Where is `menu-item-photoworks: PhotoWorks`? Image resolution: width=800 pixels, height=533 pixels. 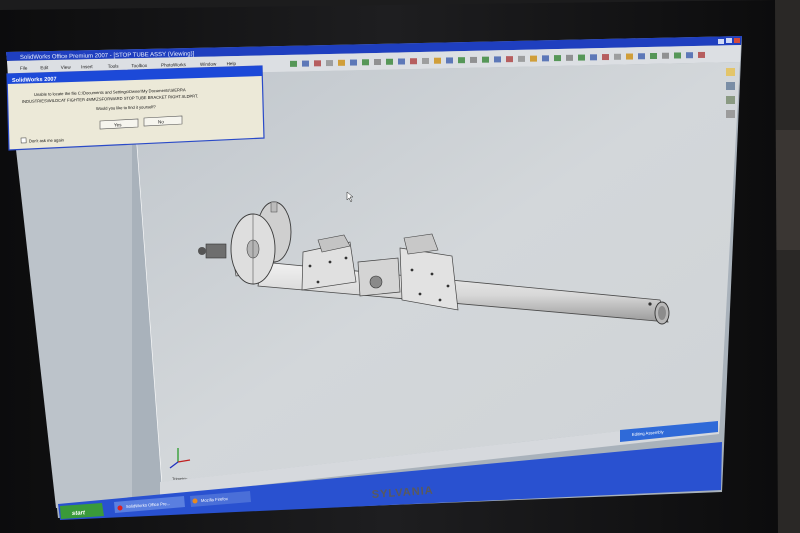 menu-item-photoworks: PhotoWorks is located at coordinates (174, 65).